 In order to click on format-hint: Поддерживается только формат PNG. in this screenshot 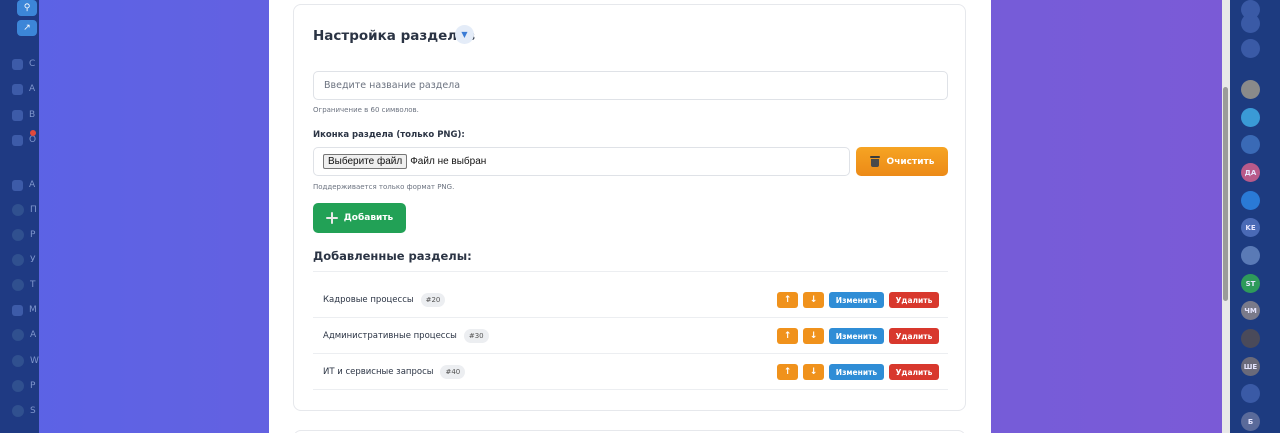, I will do `click(384, 187)`.